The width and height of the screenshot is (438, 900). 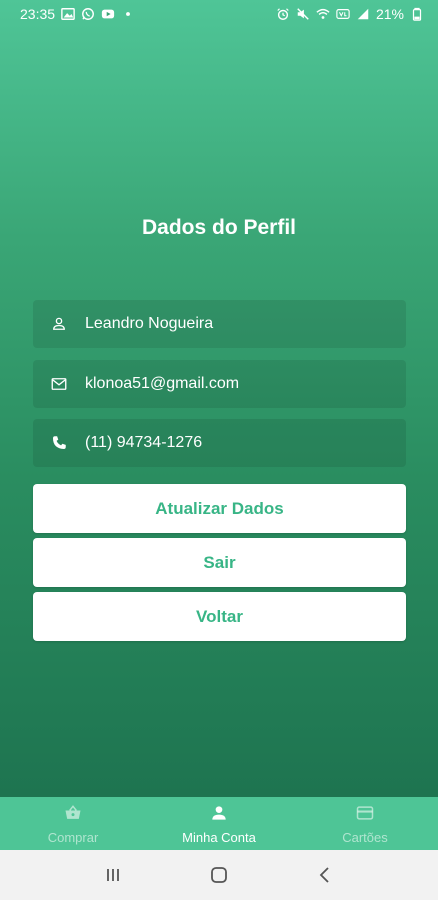 What do you see at coordinates (77, 14) in the screenshot?
I see `status-left: 23:35` at bounding box center [77, 14].